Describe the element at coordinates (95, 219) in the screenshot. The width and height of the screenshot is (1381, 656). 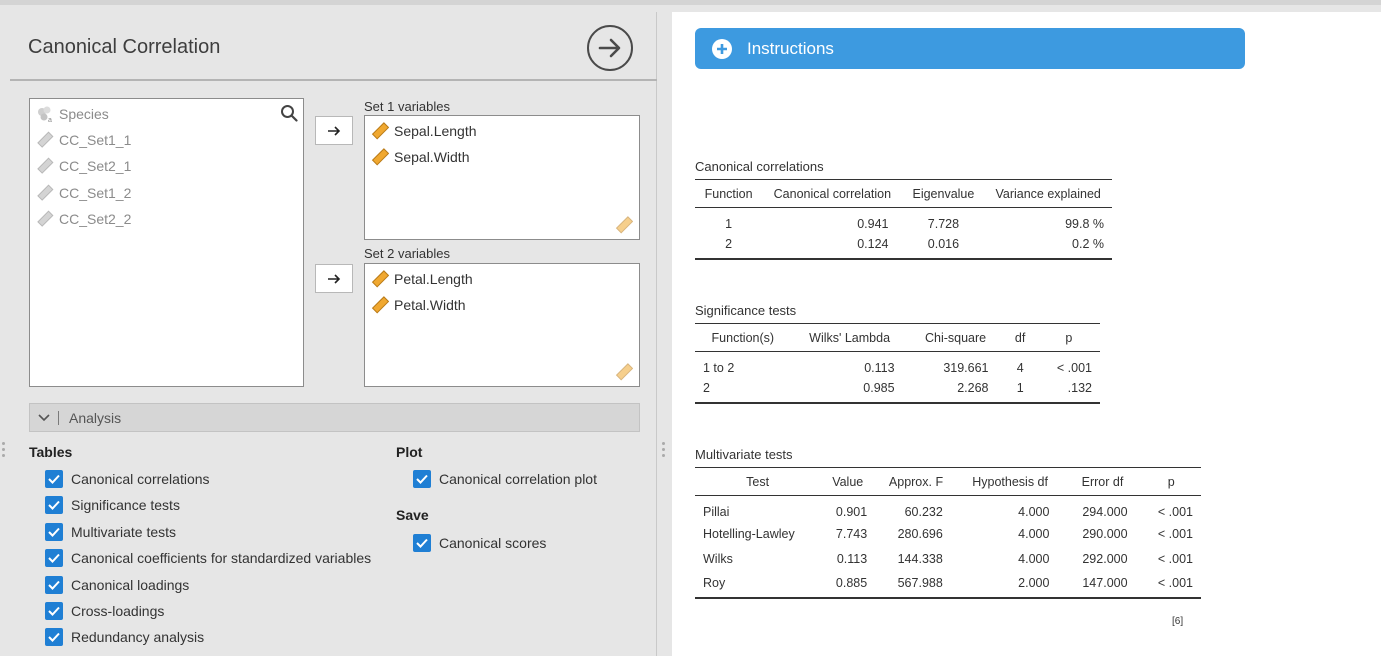
I see `variable-label: CC_Set2_2` at that location.